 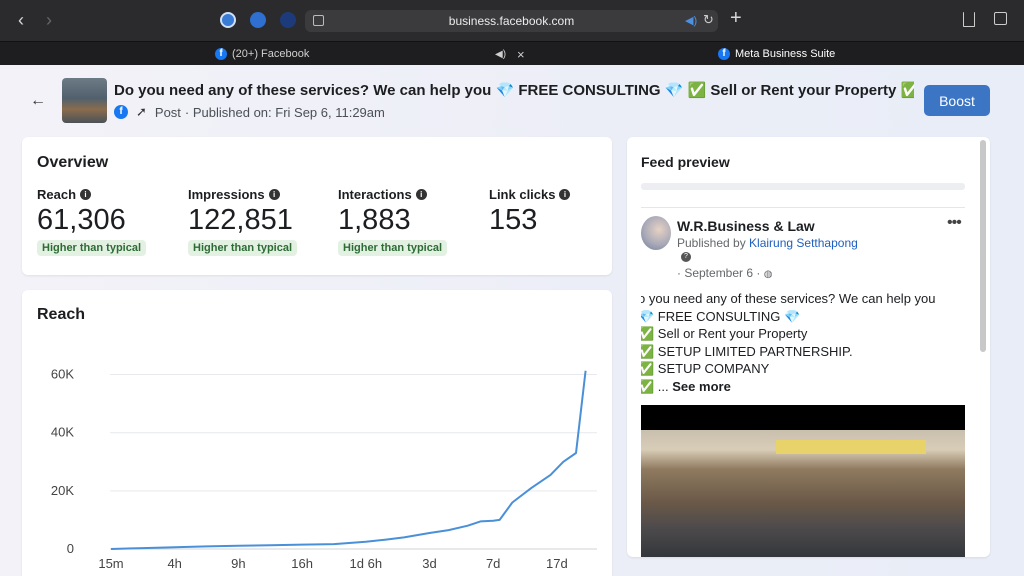 I want to click on tab-meta-business-suite: f Meta Business Suite, so click(x=843, y=54).